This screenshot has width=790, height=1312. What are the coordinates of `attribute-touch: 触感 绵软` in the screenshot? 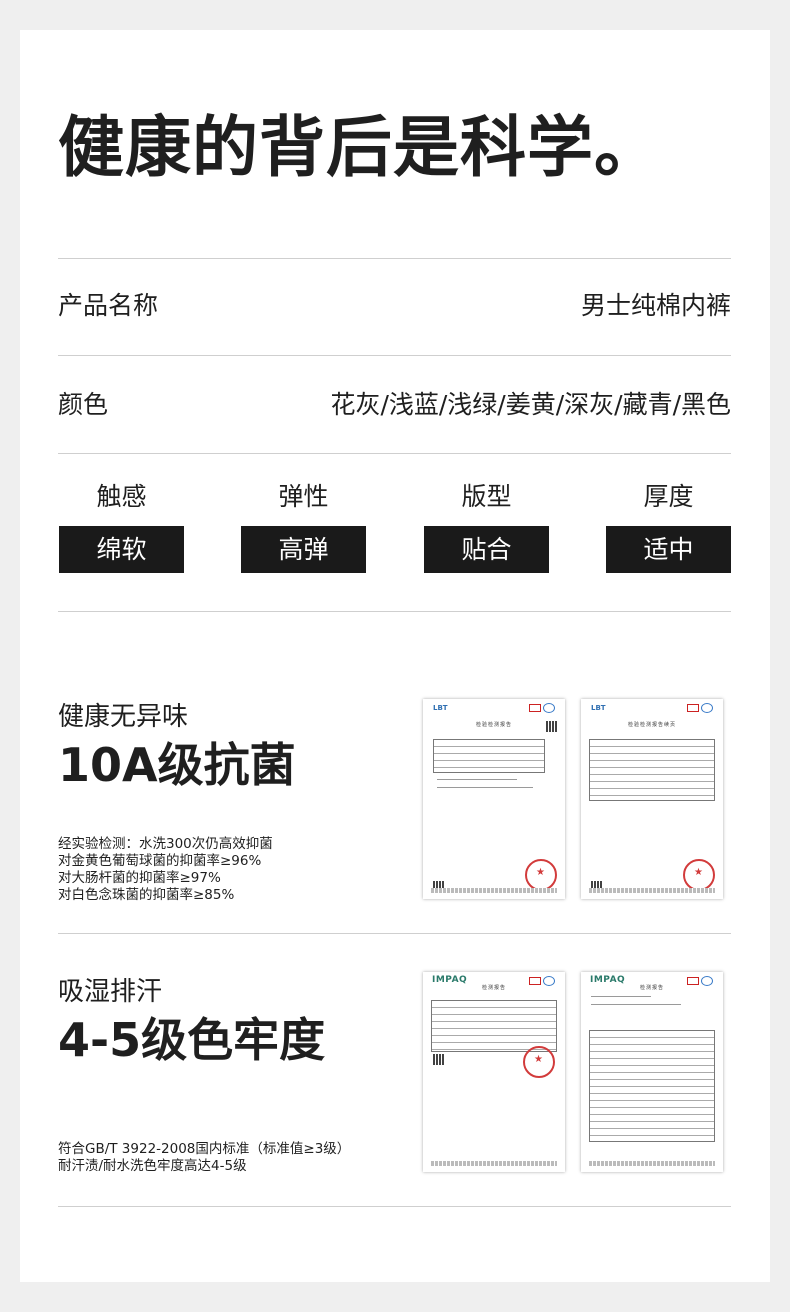 It's located at (121, 527).